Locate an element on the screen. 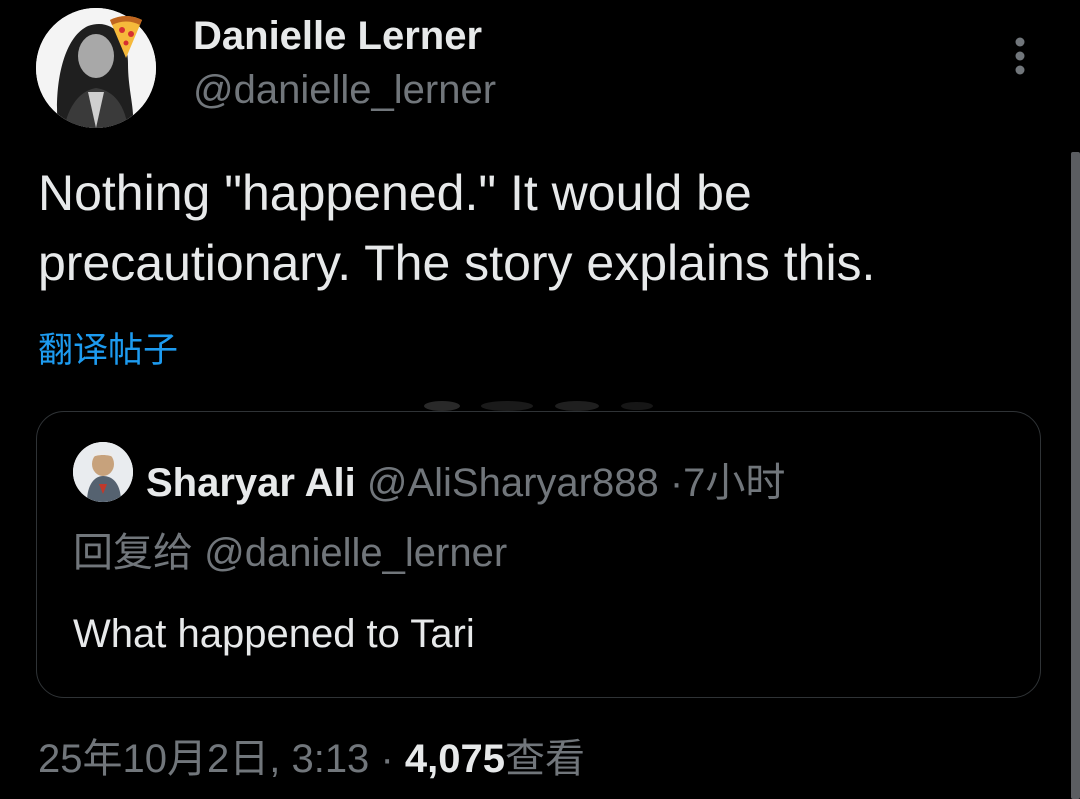 This screenshot has height=799, width=1080. author-display-name: Danielle Lerner is located at coordinates (337, 36).